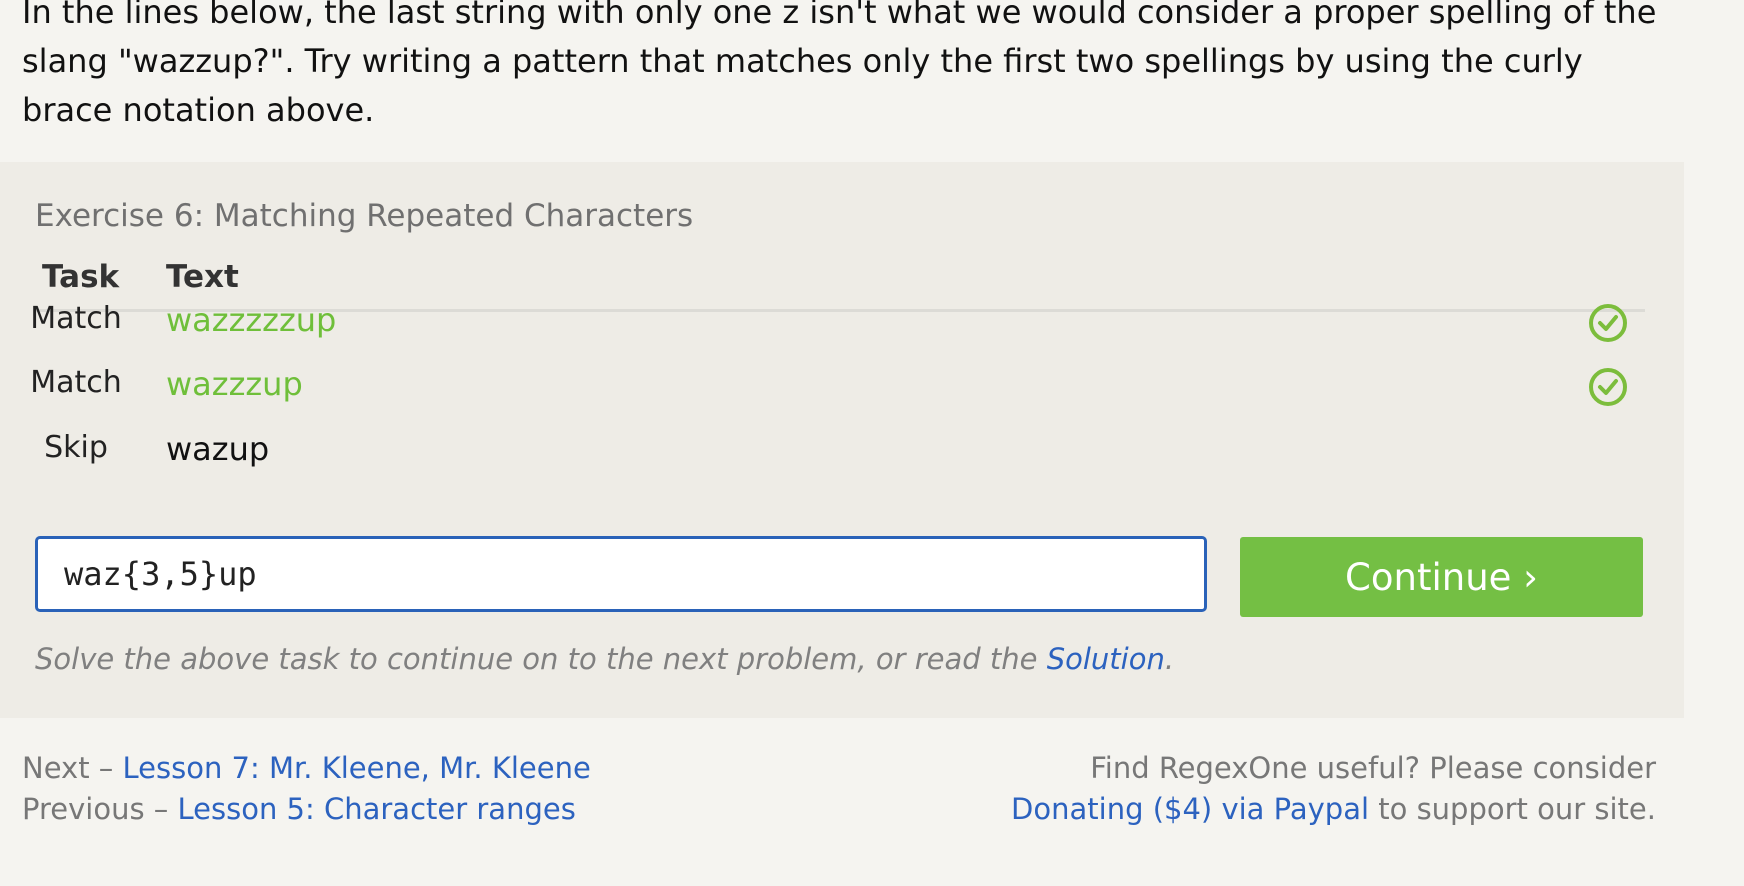  What do you see at coordinates (72, 768) in the screenshot?
I see `next-prefix: Next –` at bounding box center [72, 768].